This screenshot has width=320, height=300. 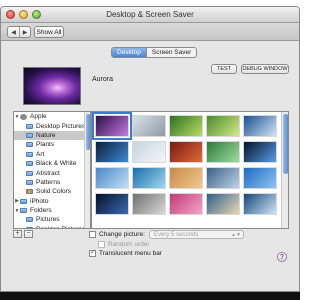 What do you see at coordinates (112, 126) in the screenshot?
I see `aurora-thumb` at bounding box center [112, 126].